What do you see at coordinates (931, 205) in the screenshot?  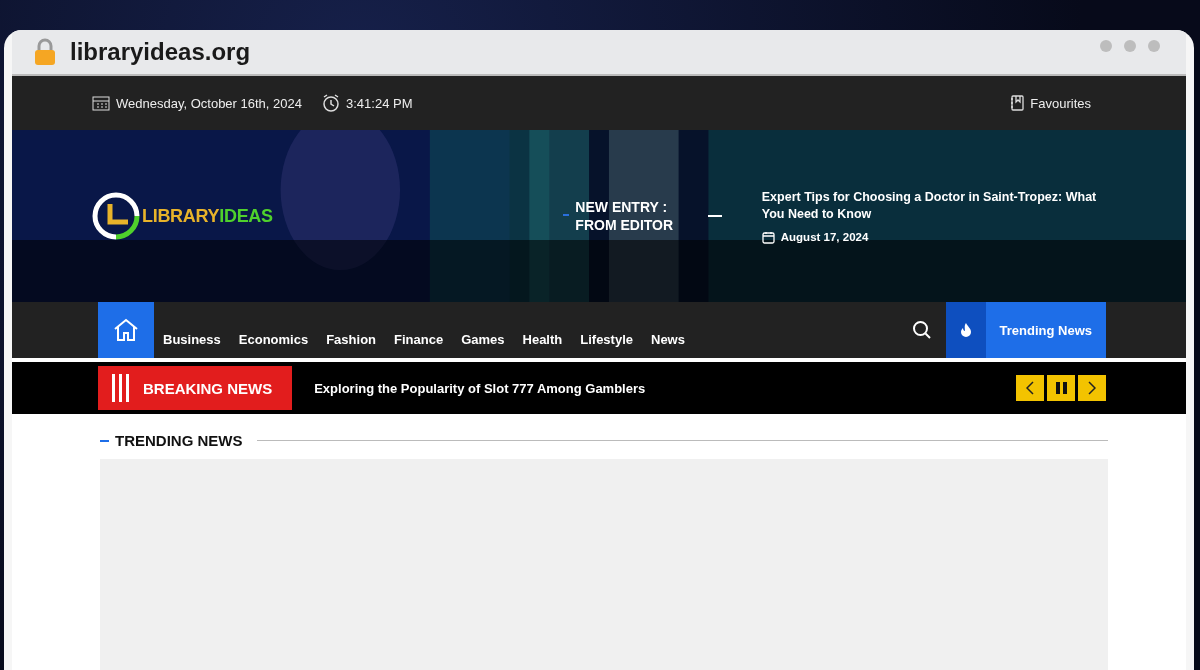 I see `headline-link: Expert Tips for Choosing a Doctor in Saint-Tropez: What You Need to Know` at bounding box center [931, 205].